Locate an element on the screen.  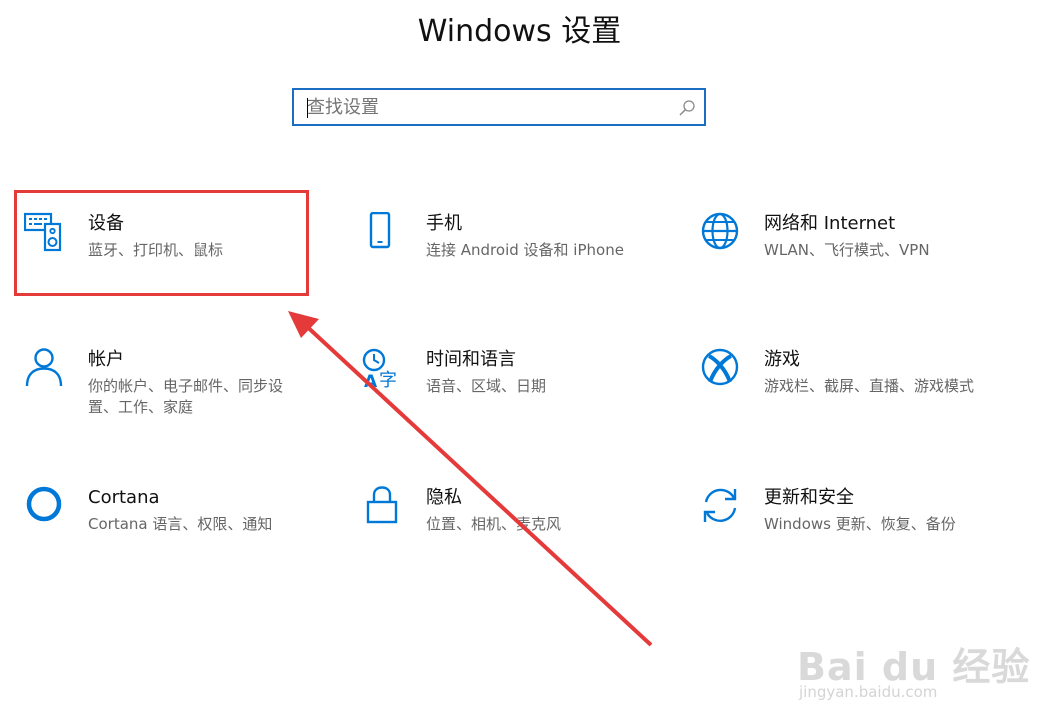
globe-icon is located at coordinates (720, 231).